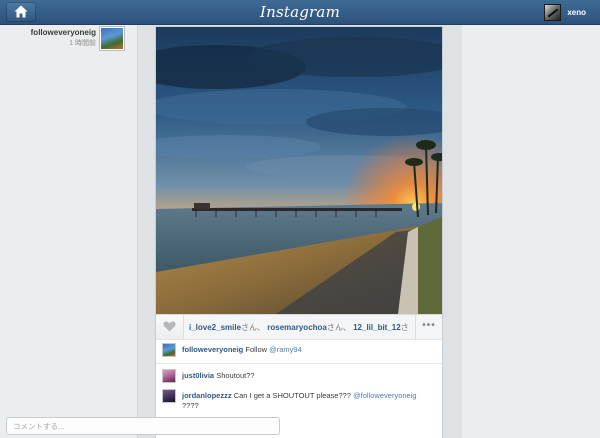 This screenshot has height=438, width=600. Describe the element at coordinates (63, 32) in the screenshot. I see `author-username: followeveryoneig` at that location.